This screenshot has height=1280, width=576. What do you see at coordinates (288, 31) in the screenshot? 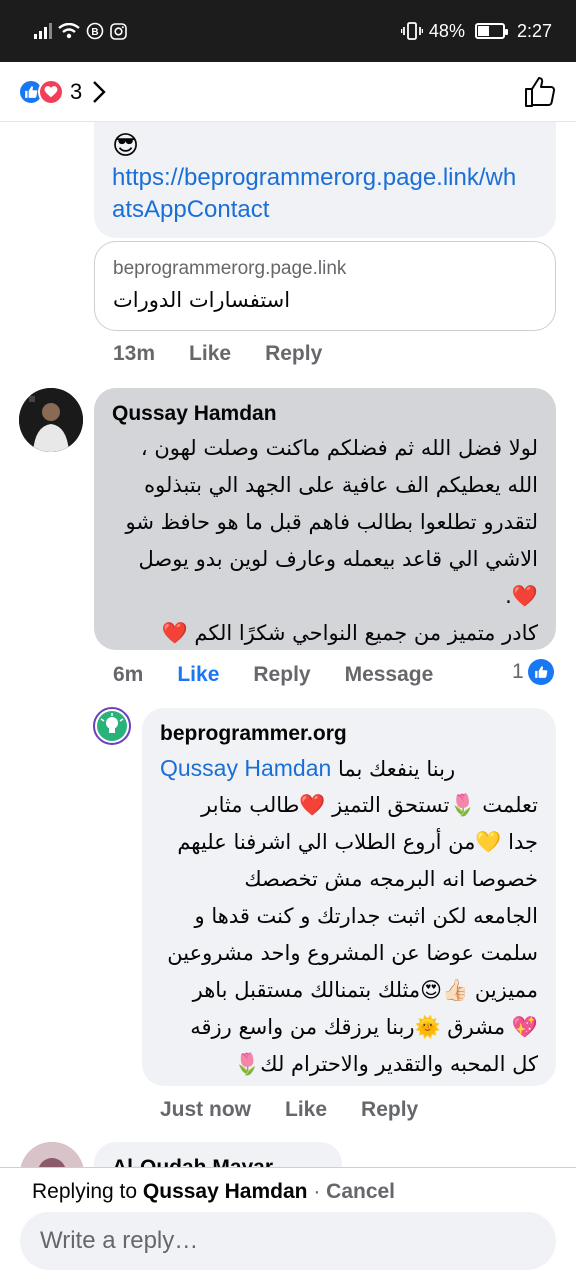
I see `status-bar: B 48% 2:27` at bounding box center [288, 31].